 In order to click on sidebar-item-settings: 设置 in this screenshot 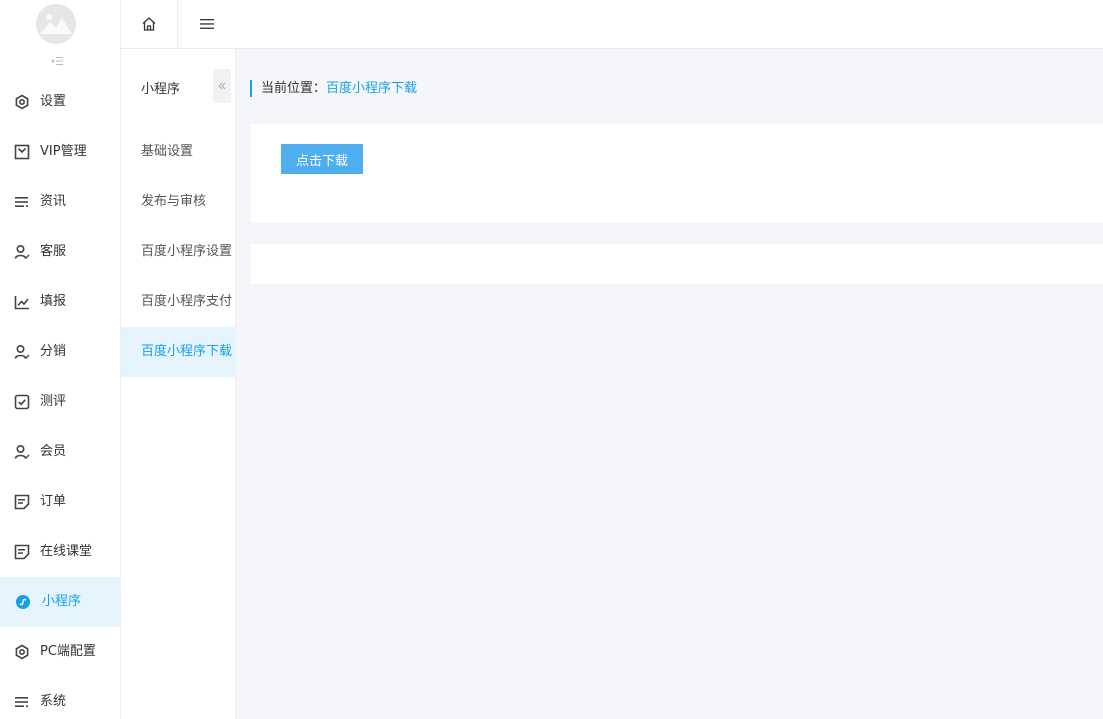, I will do `click(60, 102)`.